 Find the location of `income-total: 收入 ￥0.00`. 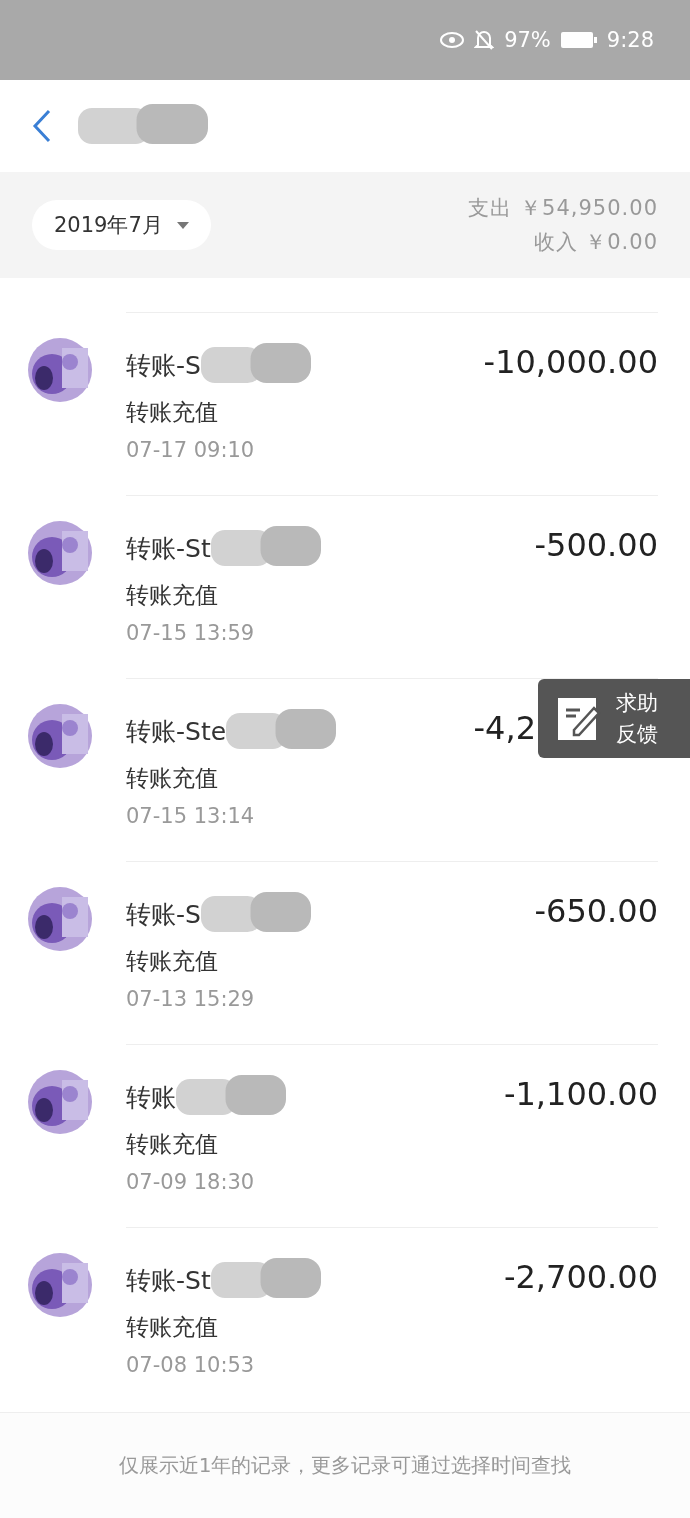

income-total: 收入 ￥0.00 is located at coordinates (595, 242).